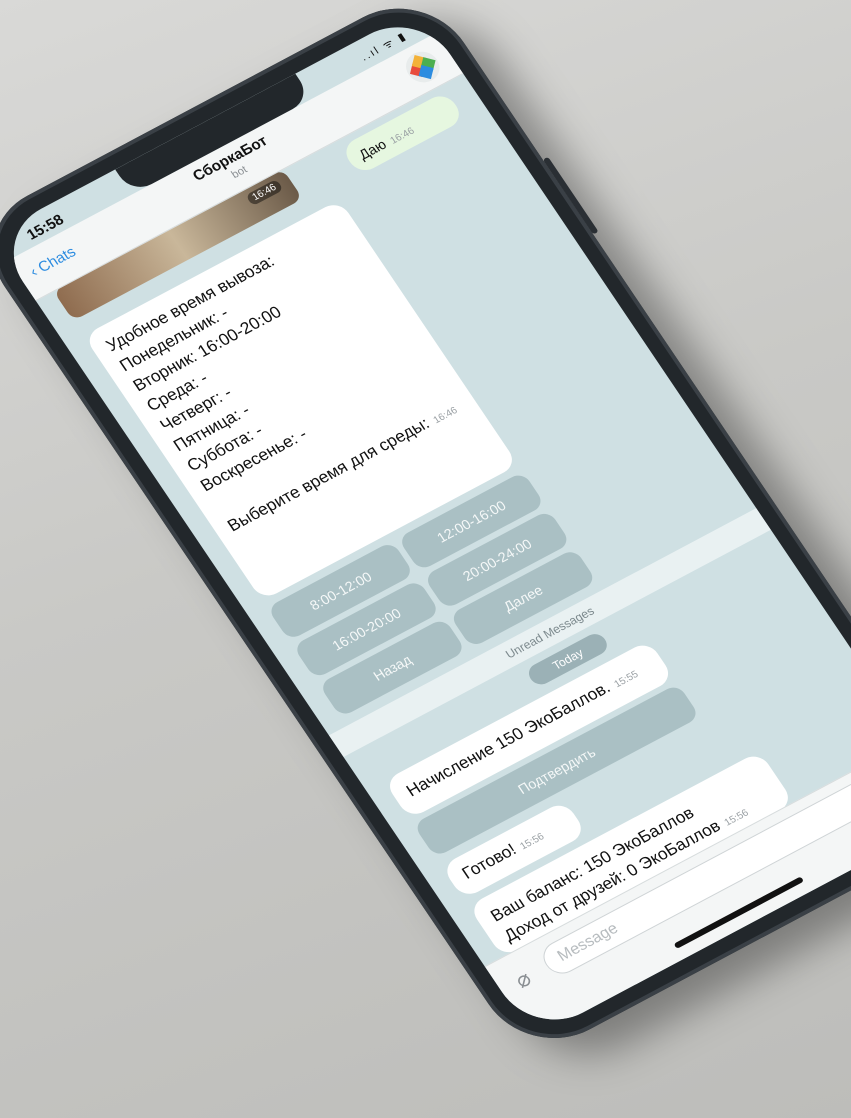  What do you see at coordinates (626, 680) in the screenshot?
I see `accrual-time: 15:55` at bounding box center [626, 680].